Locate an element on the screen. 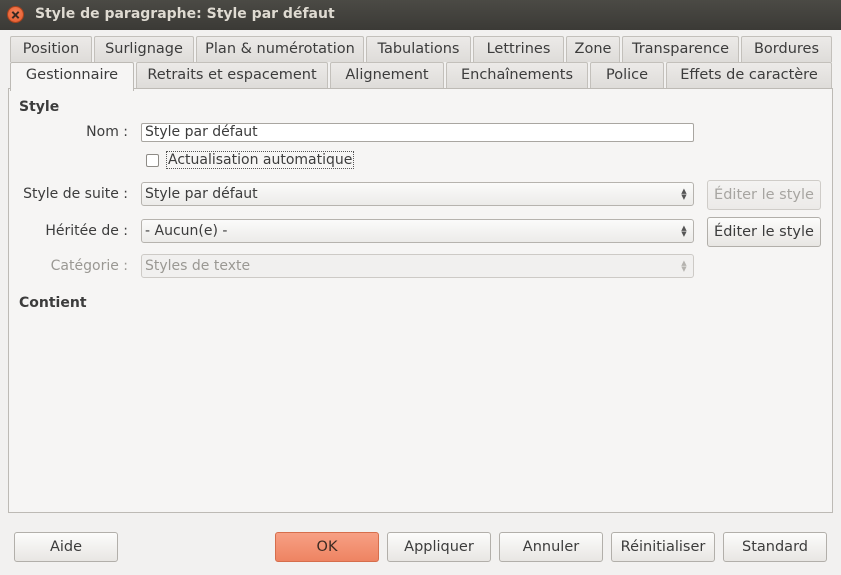 This screenshot has width=841, height=575. next-style-label: Style de suite : is located at coordinates (75, 194).